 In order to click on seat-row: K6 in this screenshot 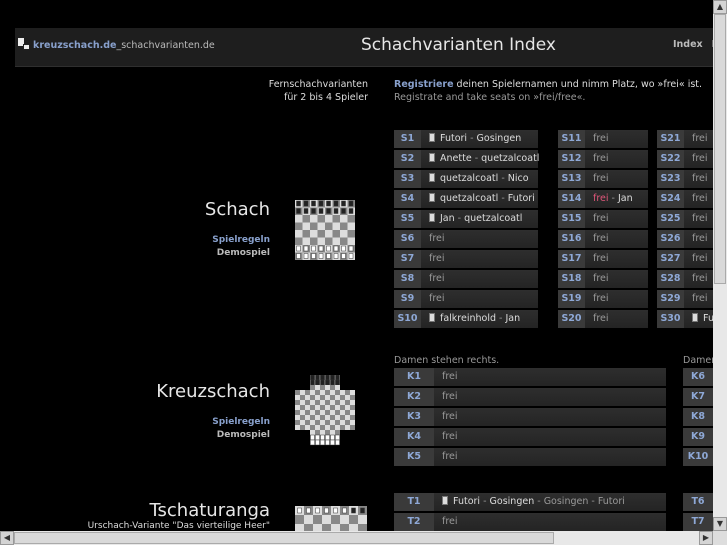, I will do `click(698, 377)`.